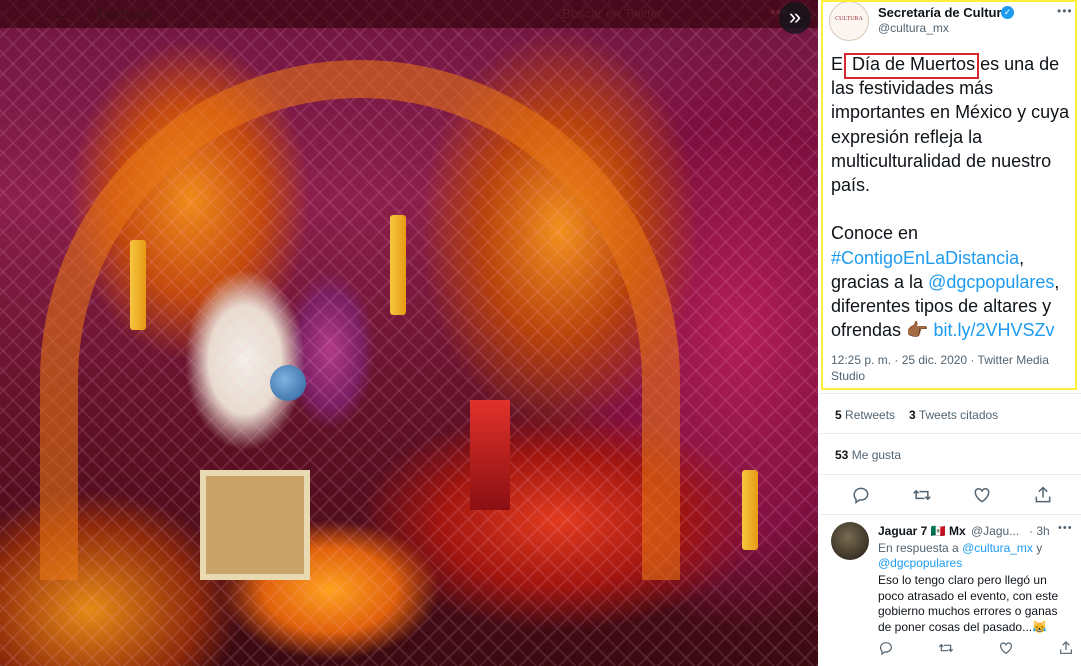 The height and width of the screenshot is (666, 1081). I want to click on red-vase, so click(490, 455).